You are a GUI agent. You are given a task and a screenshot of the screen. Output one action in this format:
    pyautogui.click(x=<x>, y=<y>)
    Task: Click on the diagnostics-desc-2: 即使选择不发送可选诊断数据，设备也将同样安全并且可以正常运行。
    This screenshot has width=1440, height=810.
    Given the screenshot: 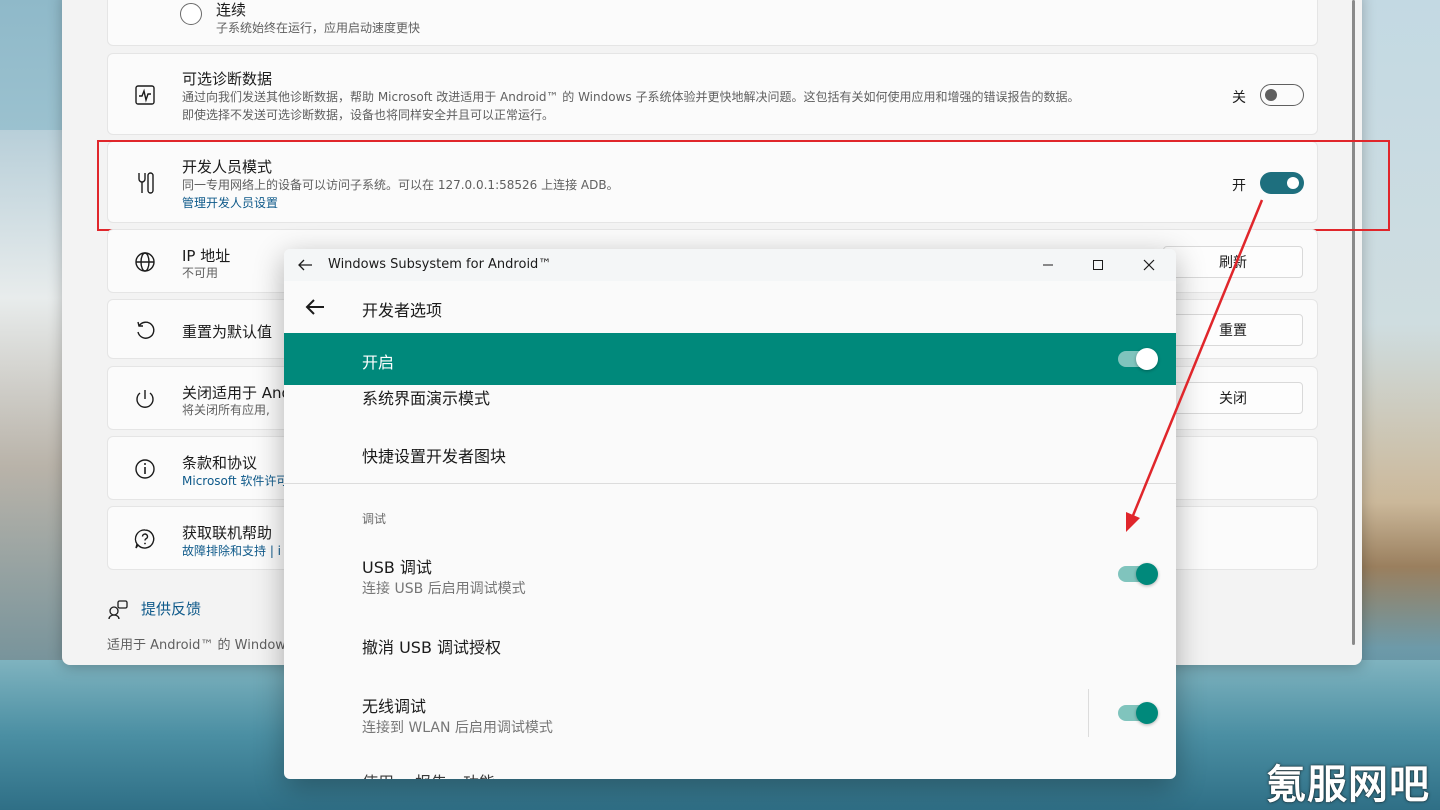 What is the action you would take?
    pyautogui.click(x=368, y=115)
    